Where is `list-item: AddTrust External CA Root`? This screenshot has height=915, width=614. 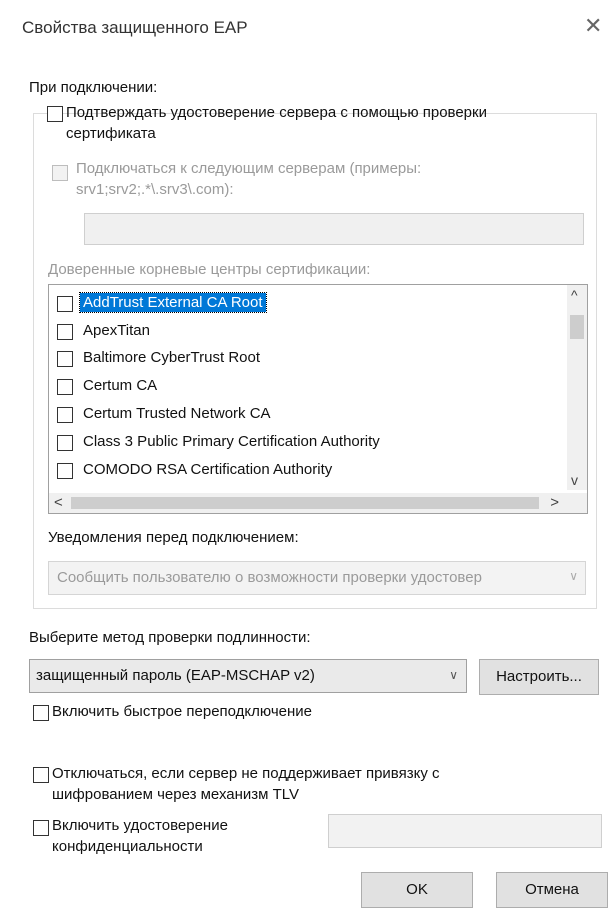
list-item: AddTrust External CA Root is located at coordinates (304, 303).